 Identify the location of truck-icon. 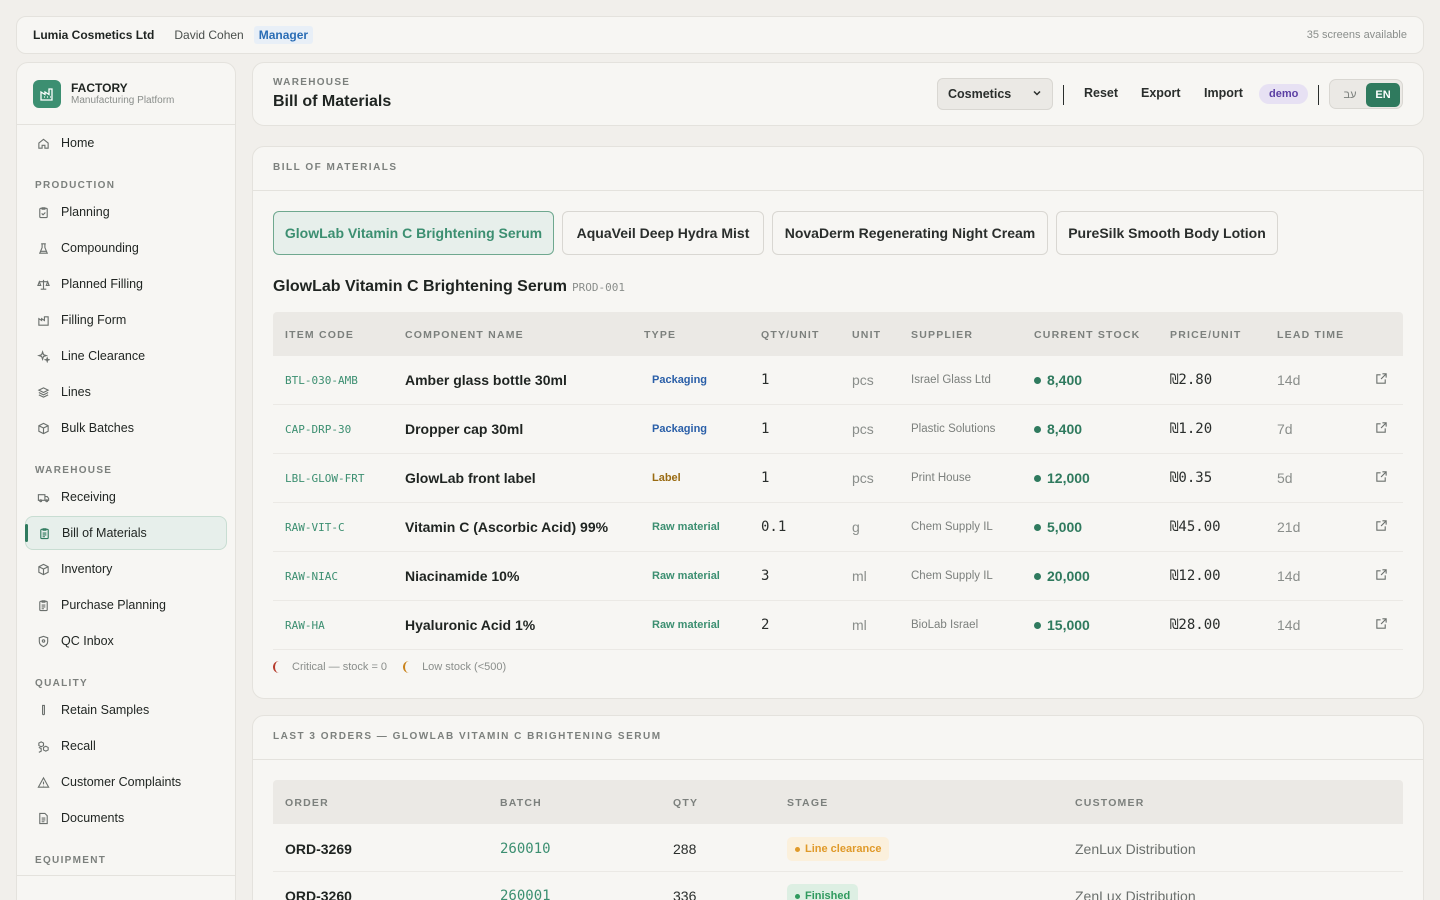
(43, 497).